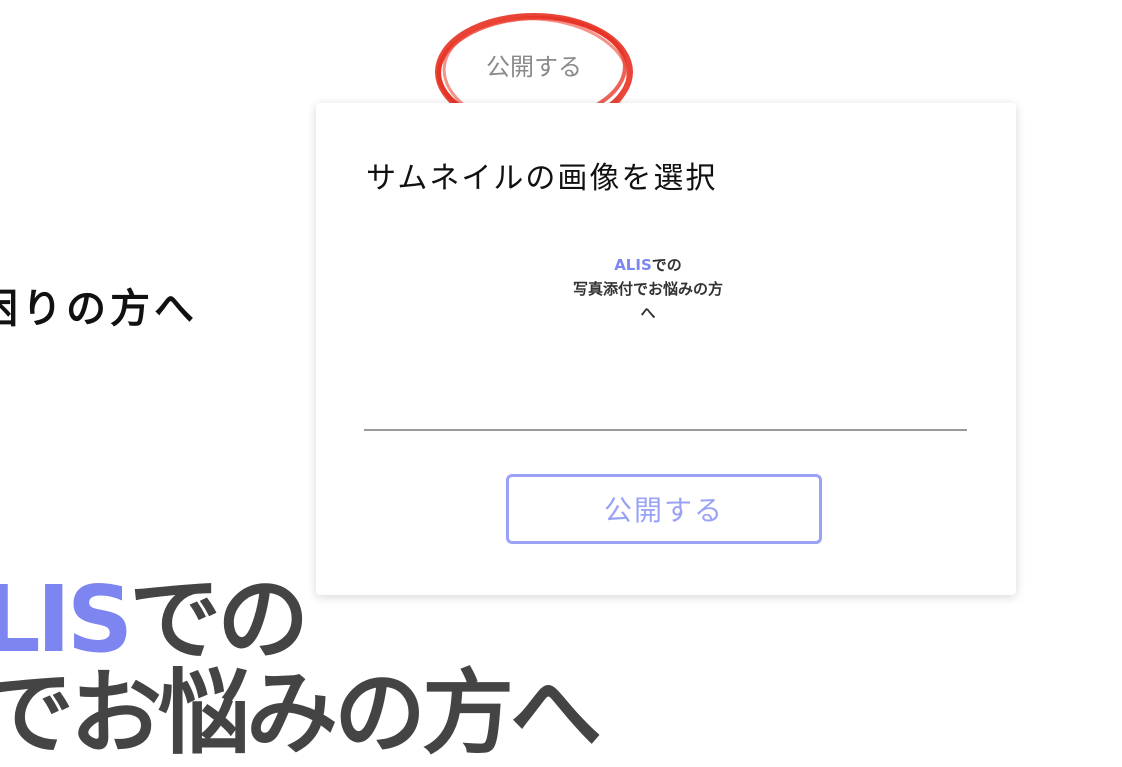  I want to click on banner-line-1-suffix: での, so click(219, 619).